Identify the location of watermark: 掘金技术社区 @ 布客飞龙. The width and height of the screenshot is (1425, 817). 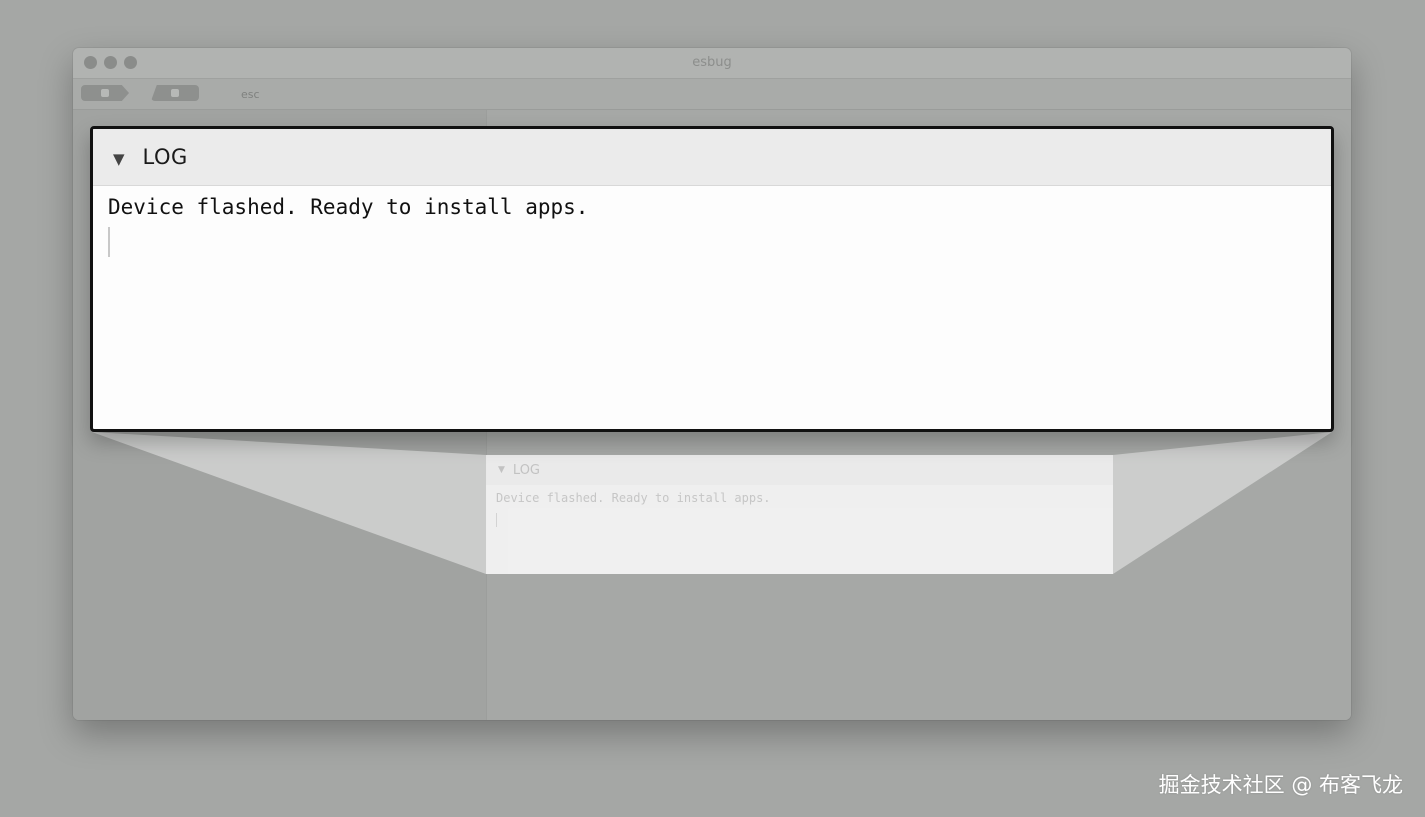
(1280, 785).